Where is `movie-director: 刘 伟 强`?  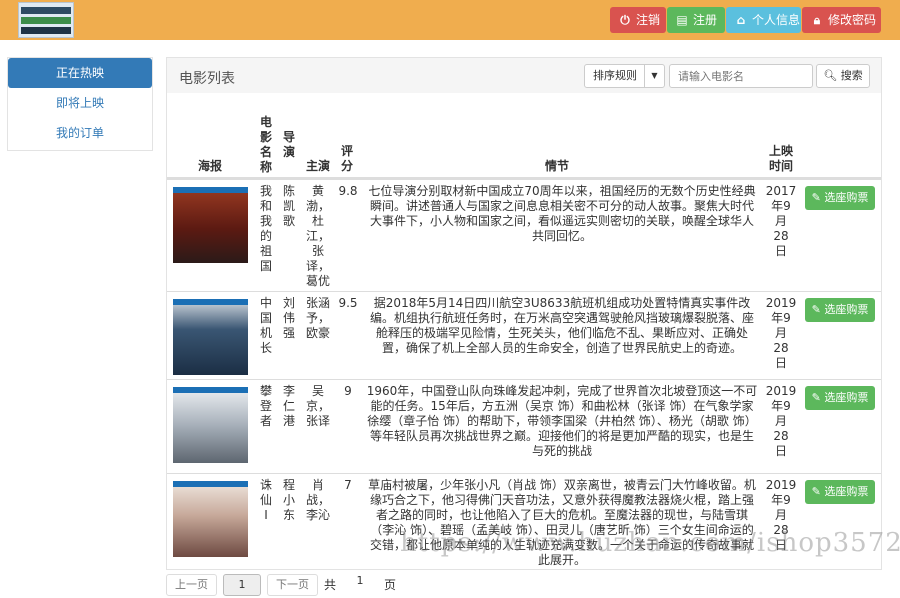 movie-director: 刘 伟 强 is located at coordinates (288, 318).